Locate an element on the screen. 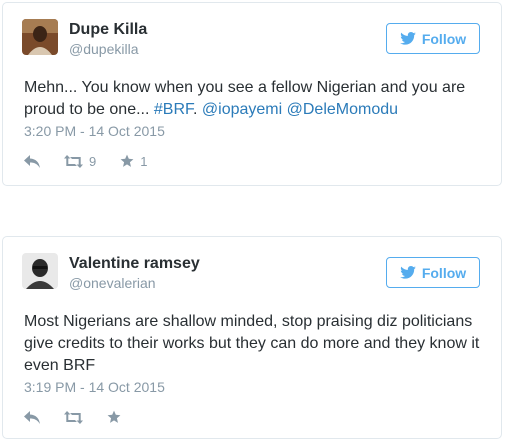 This screenshot has height=445, width=506. tweet-actions is located at coordinates (84, 417).